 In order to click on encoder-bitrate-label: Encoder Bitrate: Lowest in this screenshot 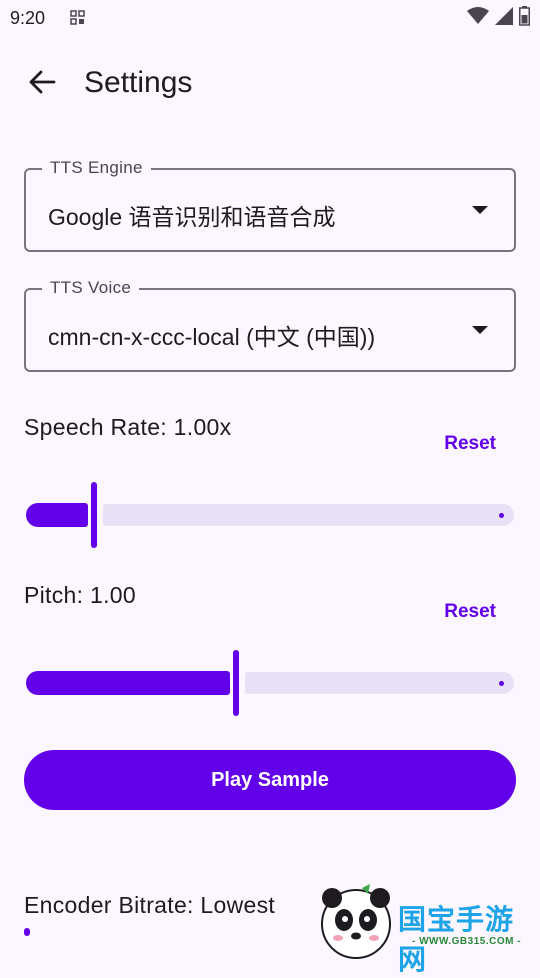, I will do `click(150, 905)`.